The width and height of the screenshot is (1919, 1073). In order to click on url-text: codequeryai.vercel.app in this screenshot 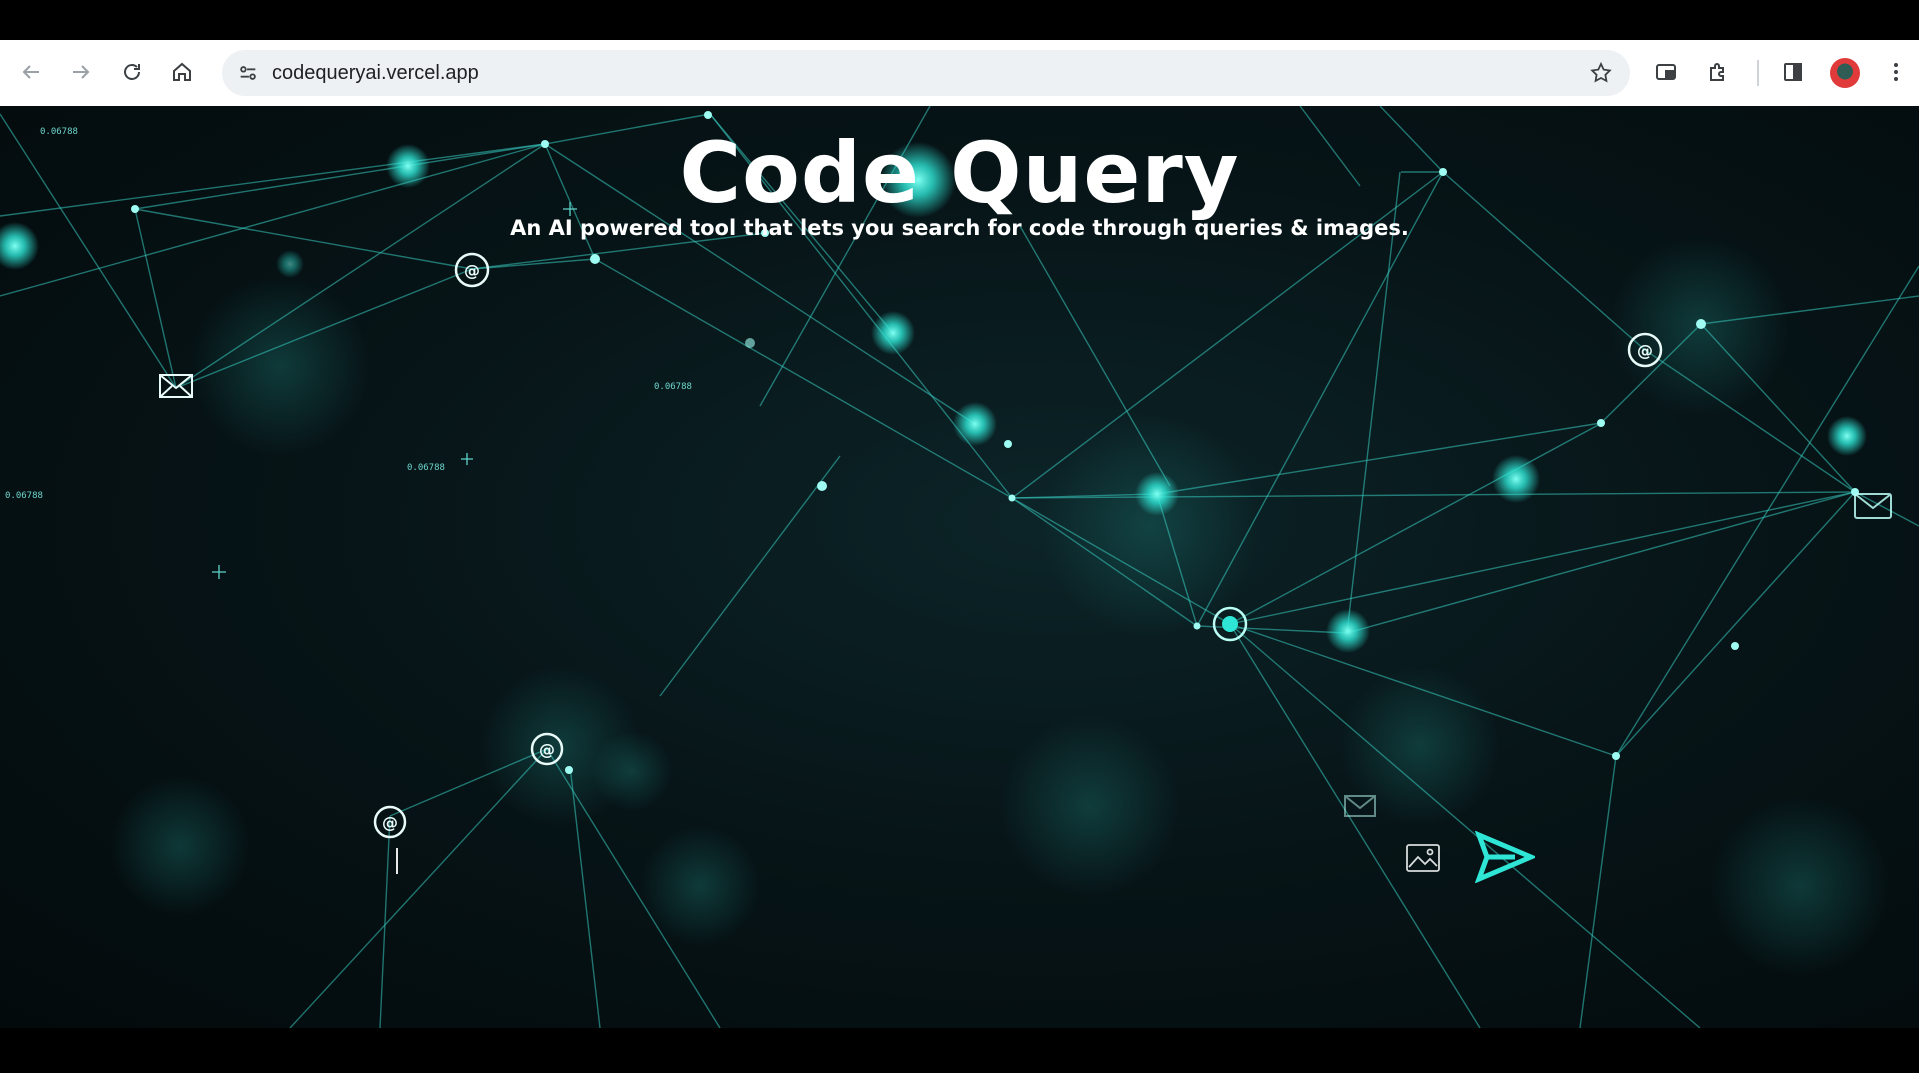, I will do `click(375, 73)`.